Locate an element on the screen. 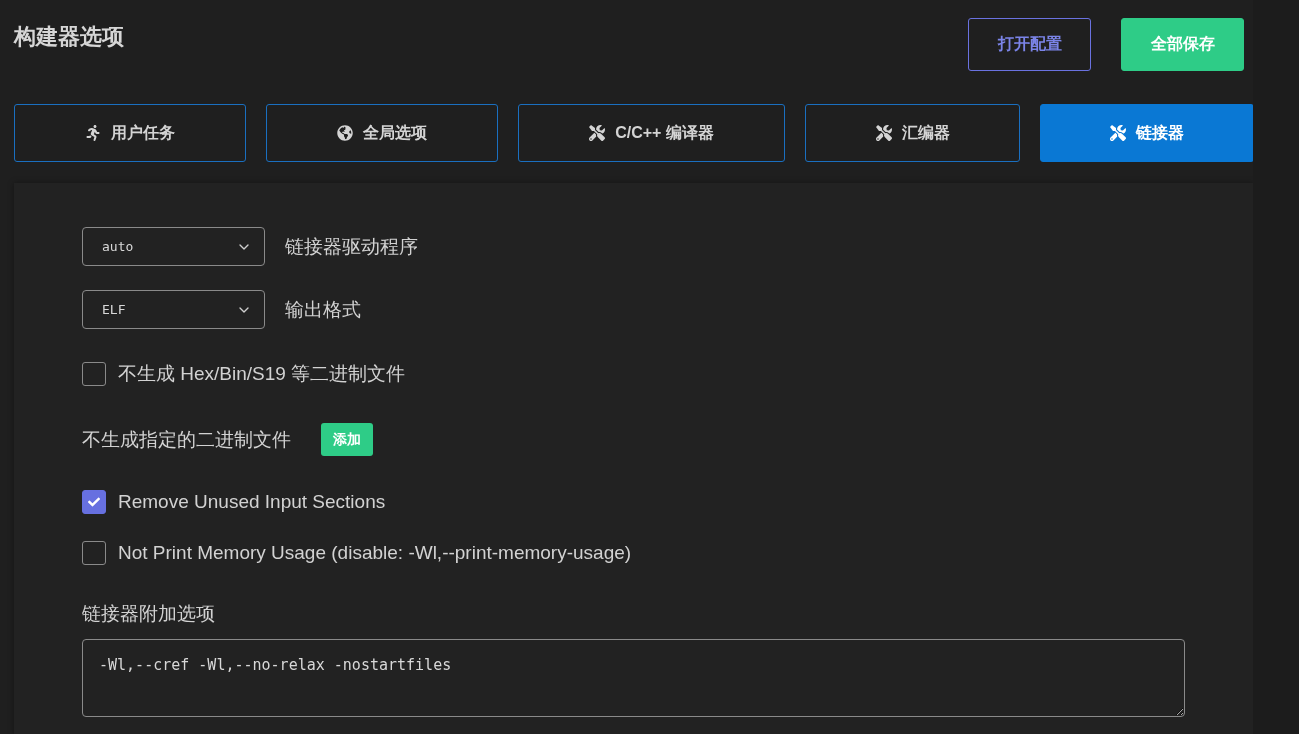  select-field: ELF is located at coordinates (173, 309).